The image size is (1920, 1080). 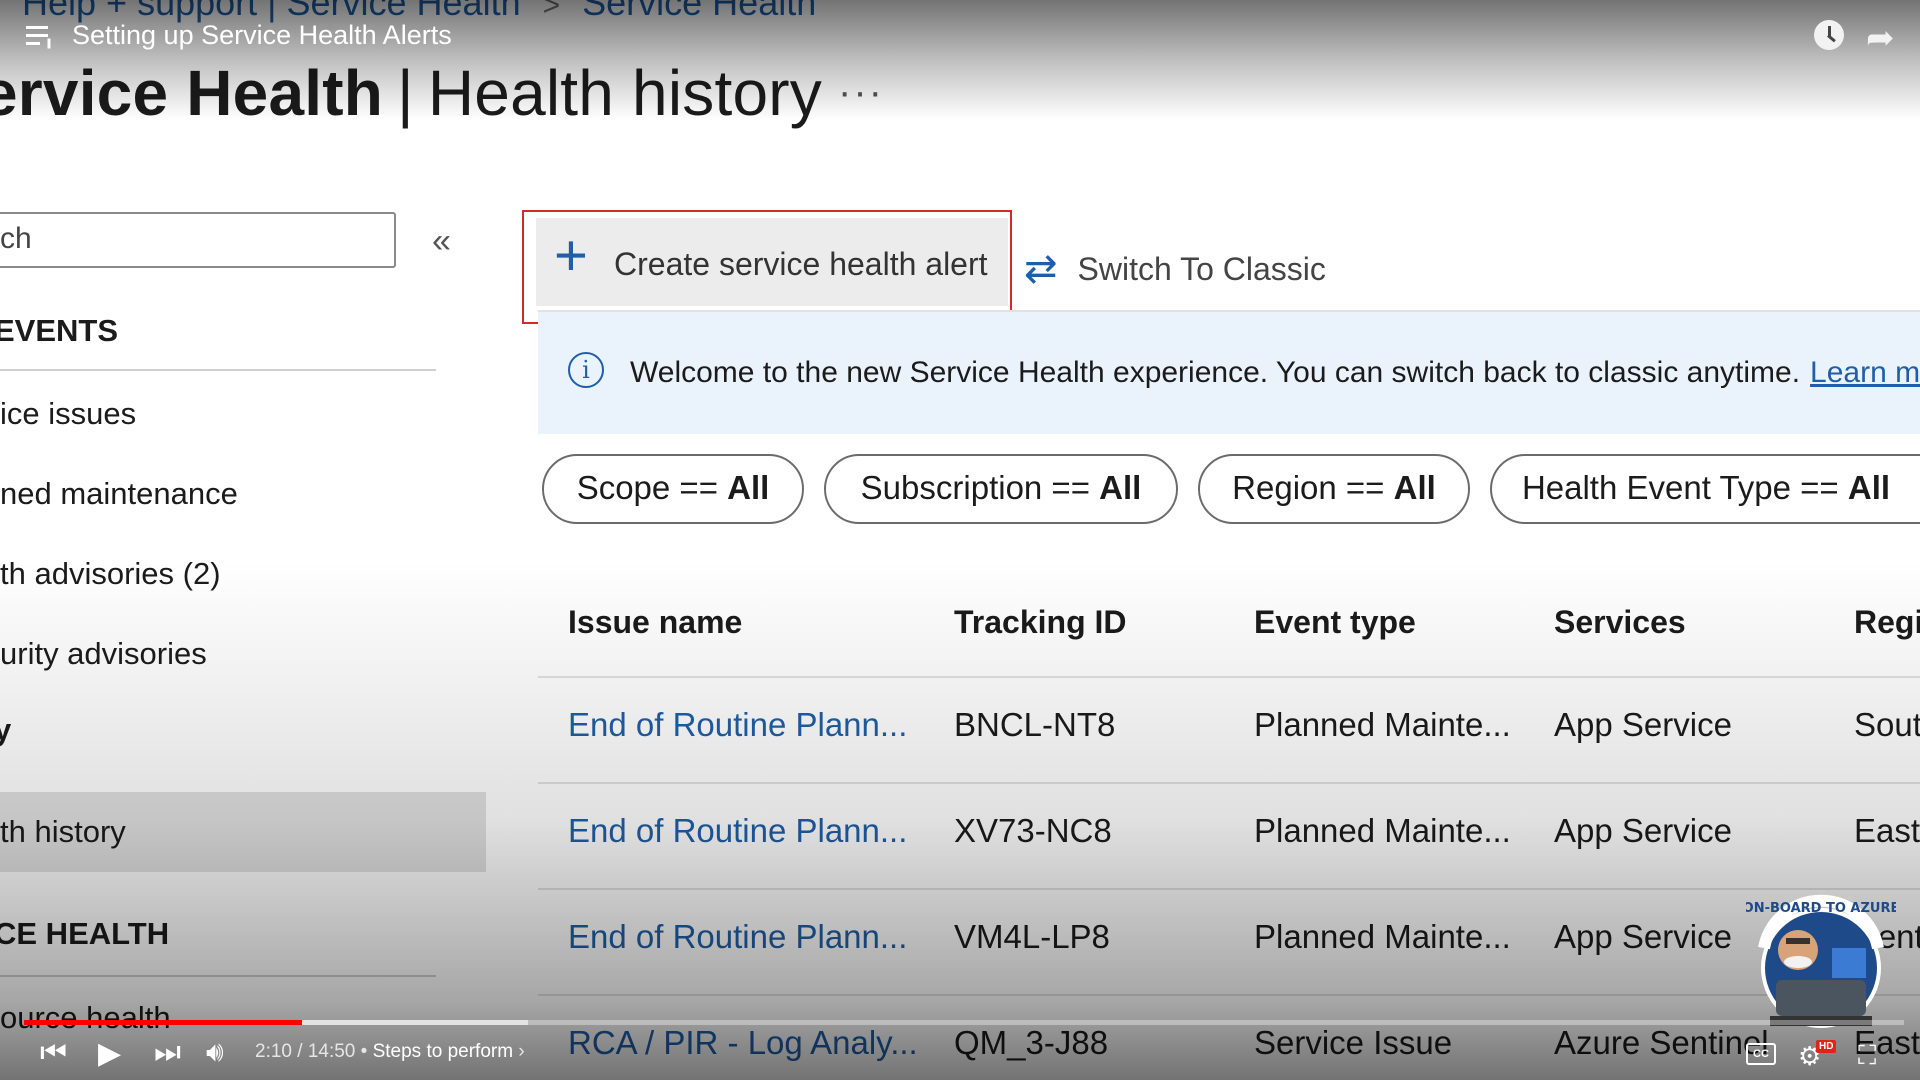 I want to click on column-header-tracking-id: Tracking ID, so click(x=1040, y=622).